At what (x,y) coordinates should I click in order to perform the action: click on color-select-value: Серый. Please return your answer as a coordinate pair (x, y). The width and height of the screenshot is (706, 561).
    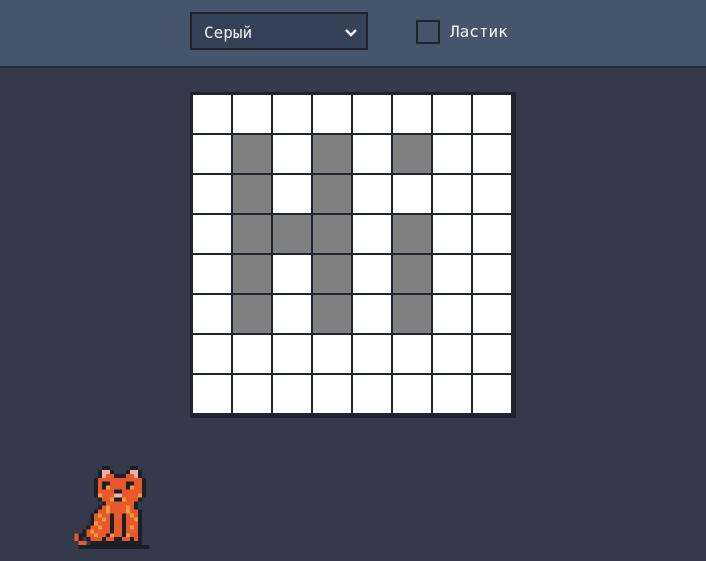
    Looking at the image, I should click on (228, 32).